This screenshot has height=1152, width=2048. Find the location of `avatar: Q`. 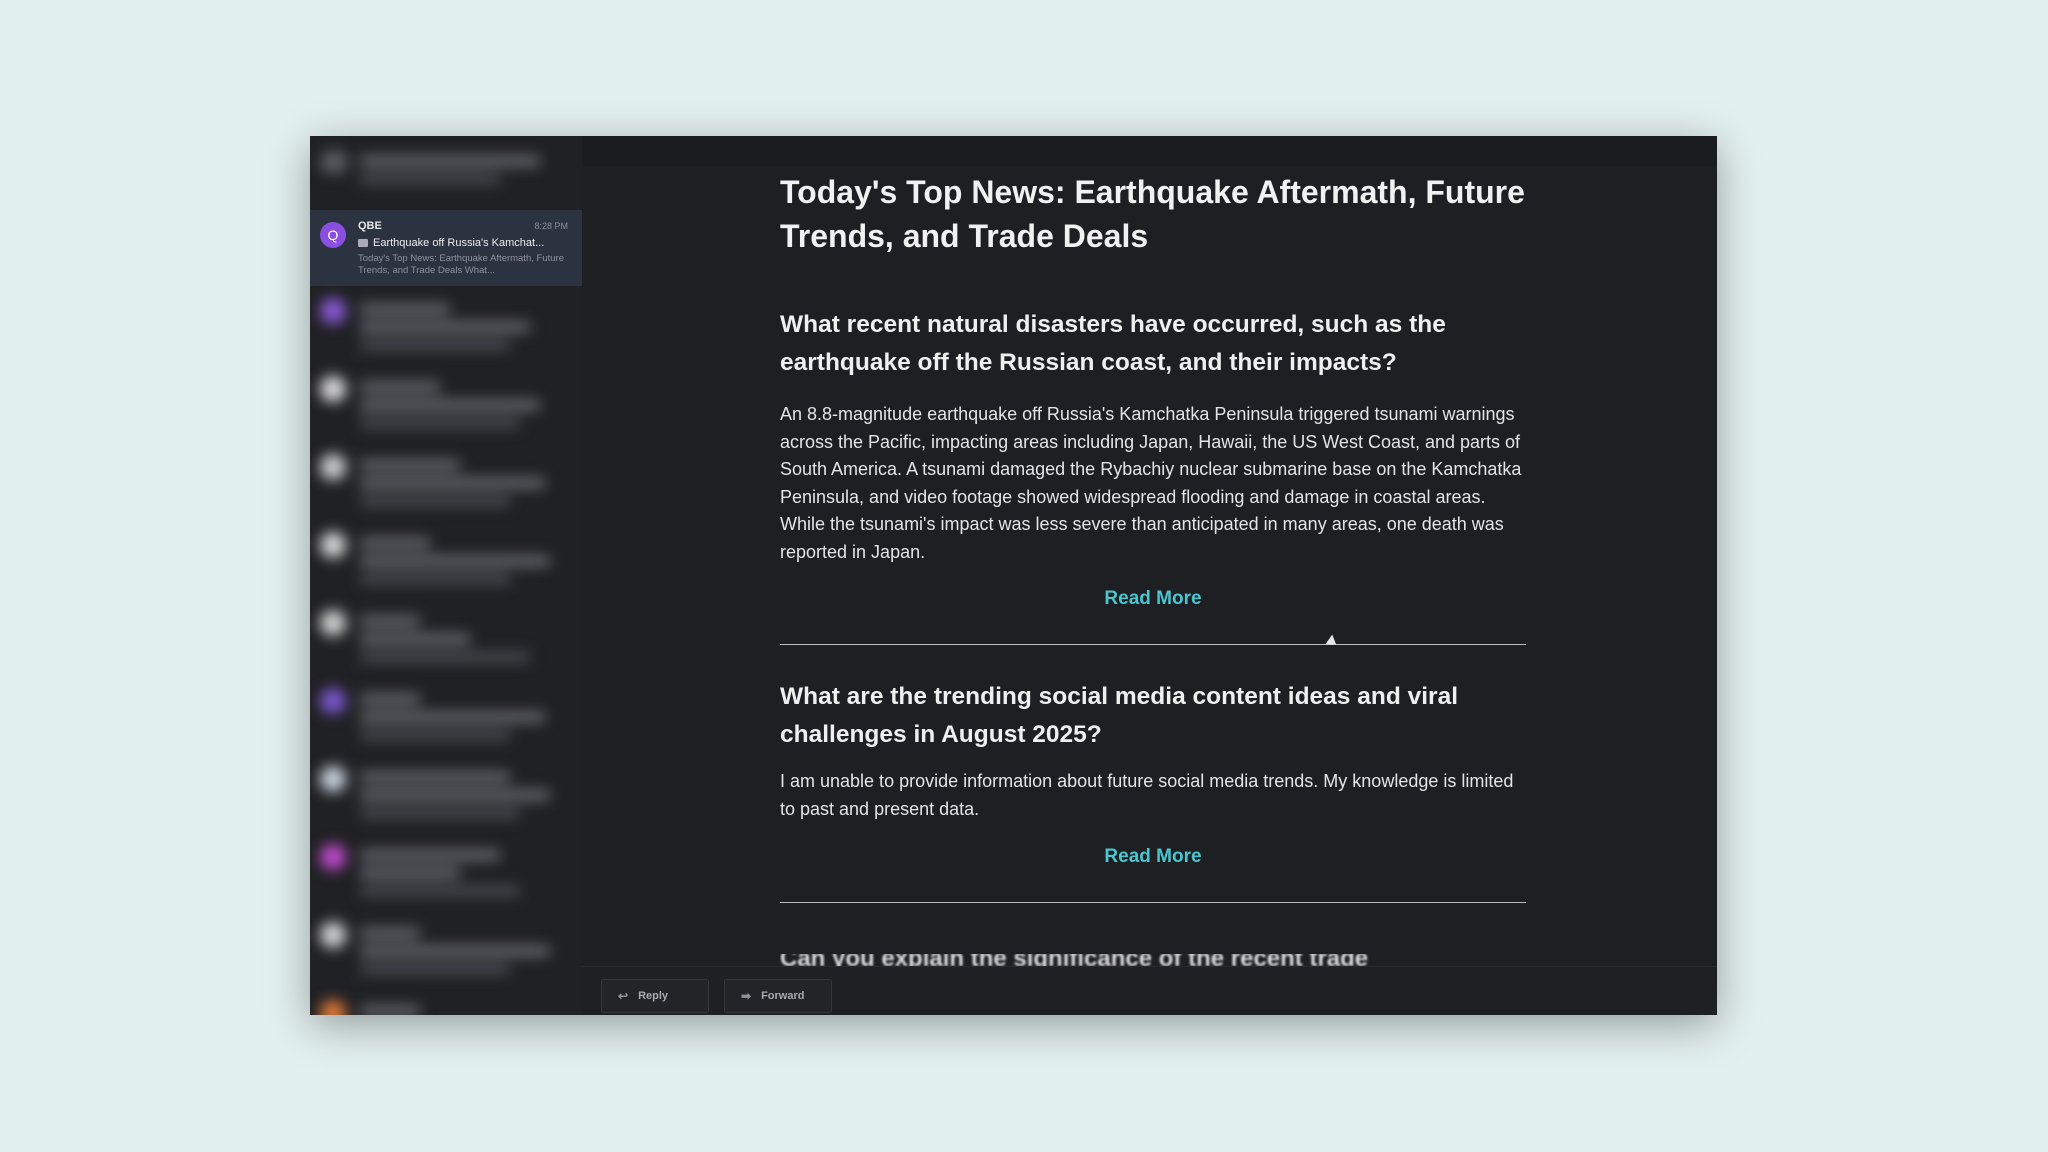

avatar: Q is located at coordinates (333, 235).